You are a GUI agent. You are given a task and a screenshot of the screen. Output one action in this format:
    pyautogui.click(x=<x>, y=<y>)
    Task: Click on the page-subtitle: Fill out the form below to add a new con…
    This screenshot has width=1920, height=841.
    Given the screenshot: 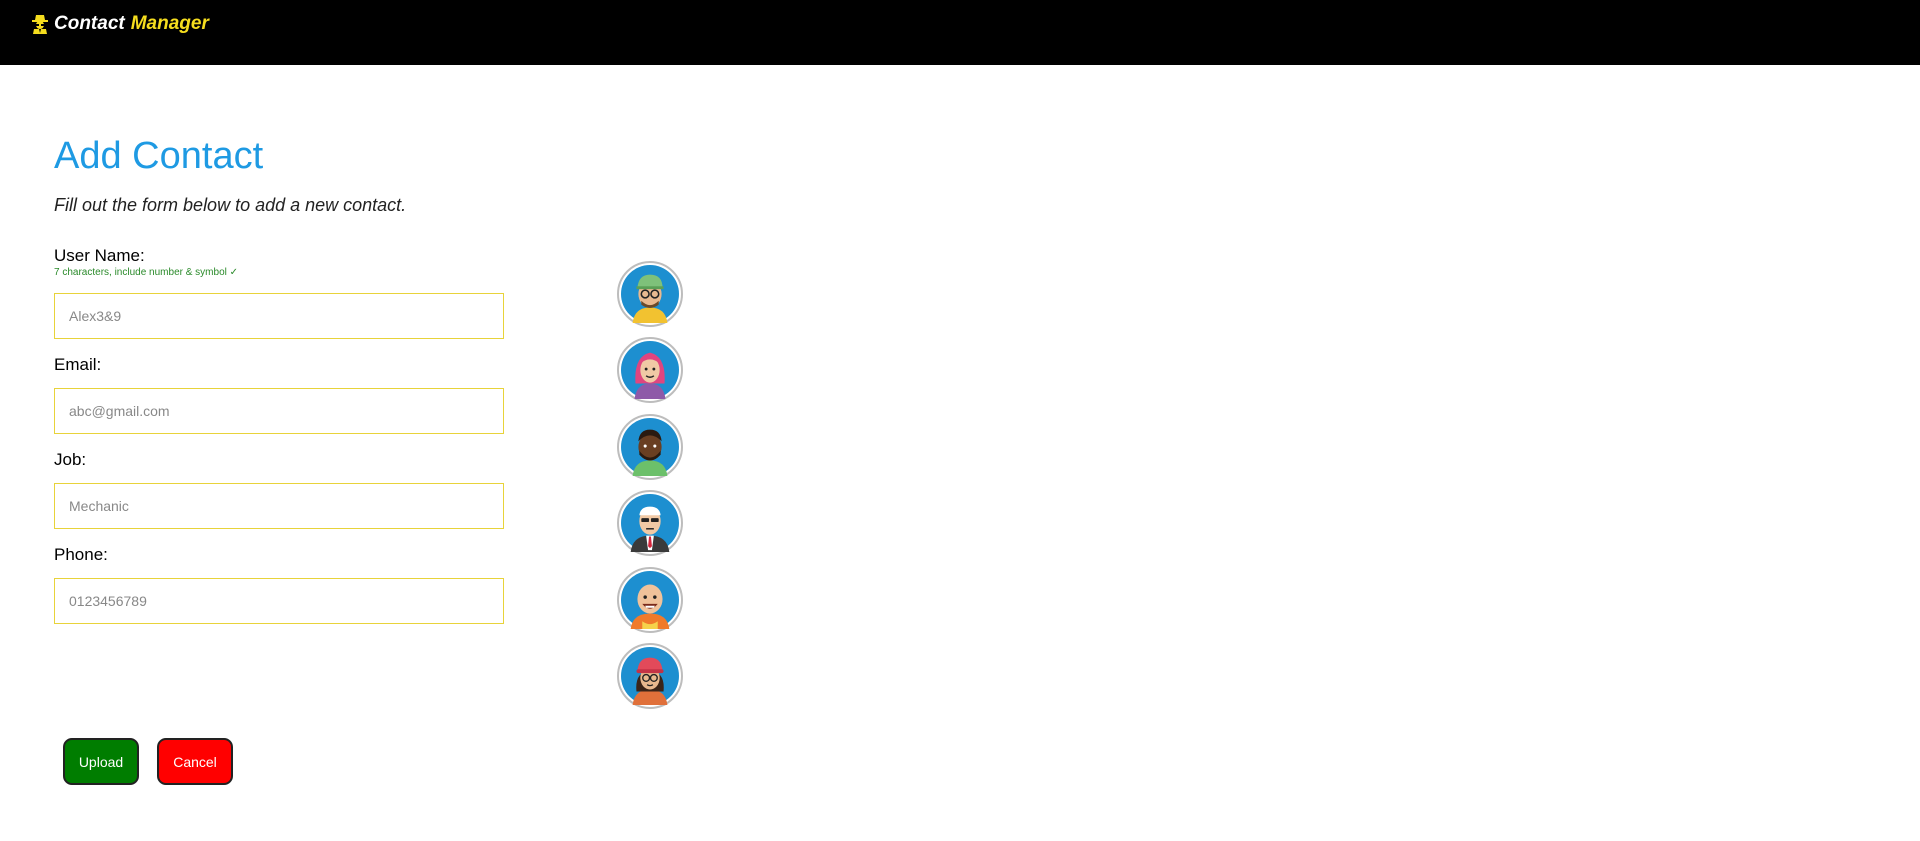 What is the action you would take?
    pyautogui.click(x=230, y=205)
    